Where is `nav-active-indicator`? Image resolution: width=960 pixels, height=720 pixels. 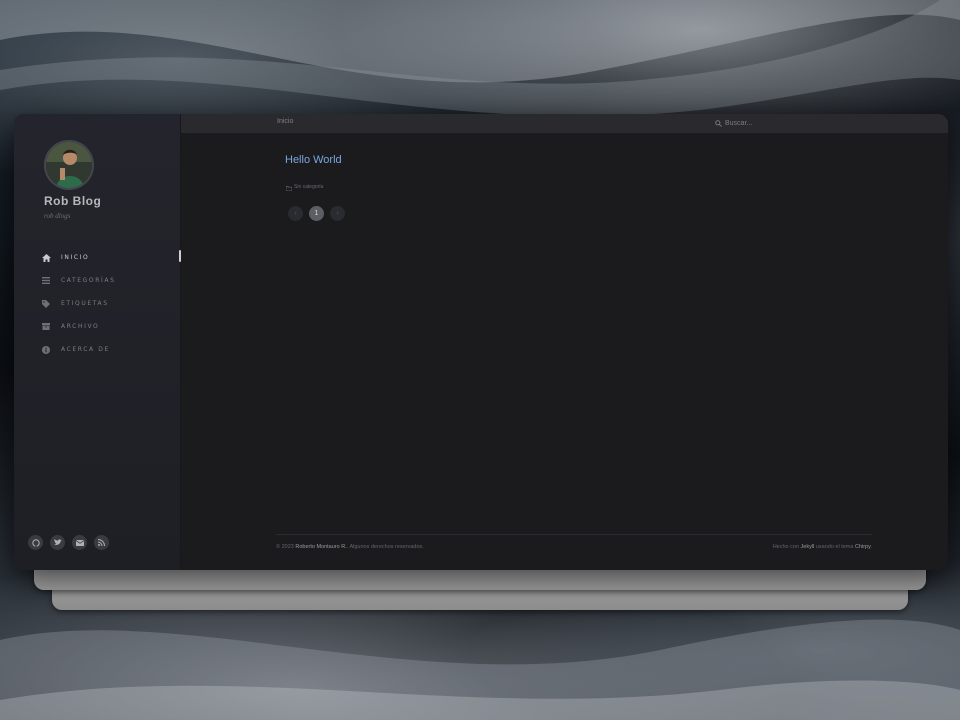 nav-active-indicator is located at coordinates (180, 256).